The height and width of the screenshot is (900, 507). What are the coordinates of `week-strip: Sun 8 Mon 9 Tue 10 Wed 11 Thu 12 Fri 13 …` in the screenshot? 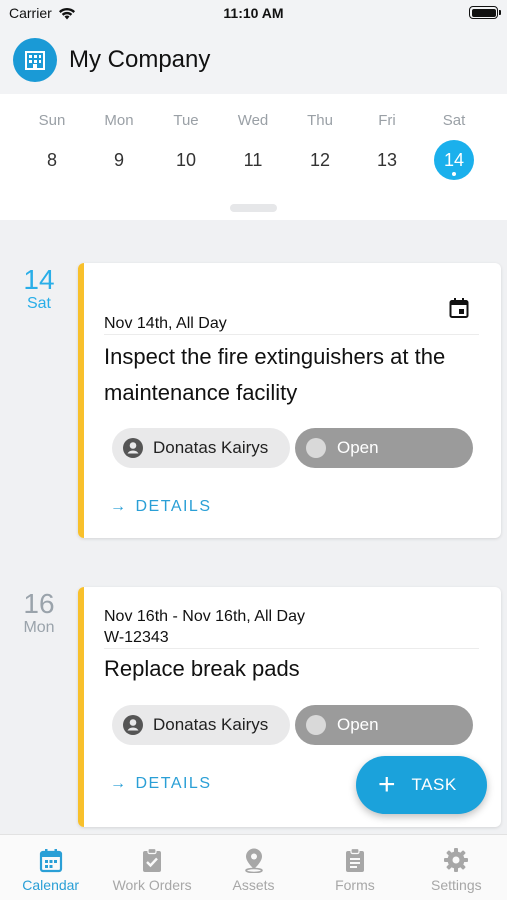 It's located at (253, 157).